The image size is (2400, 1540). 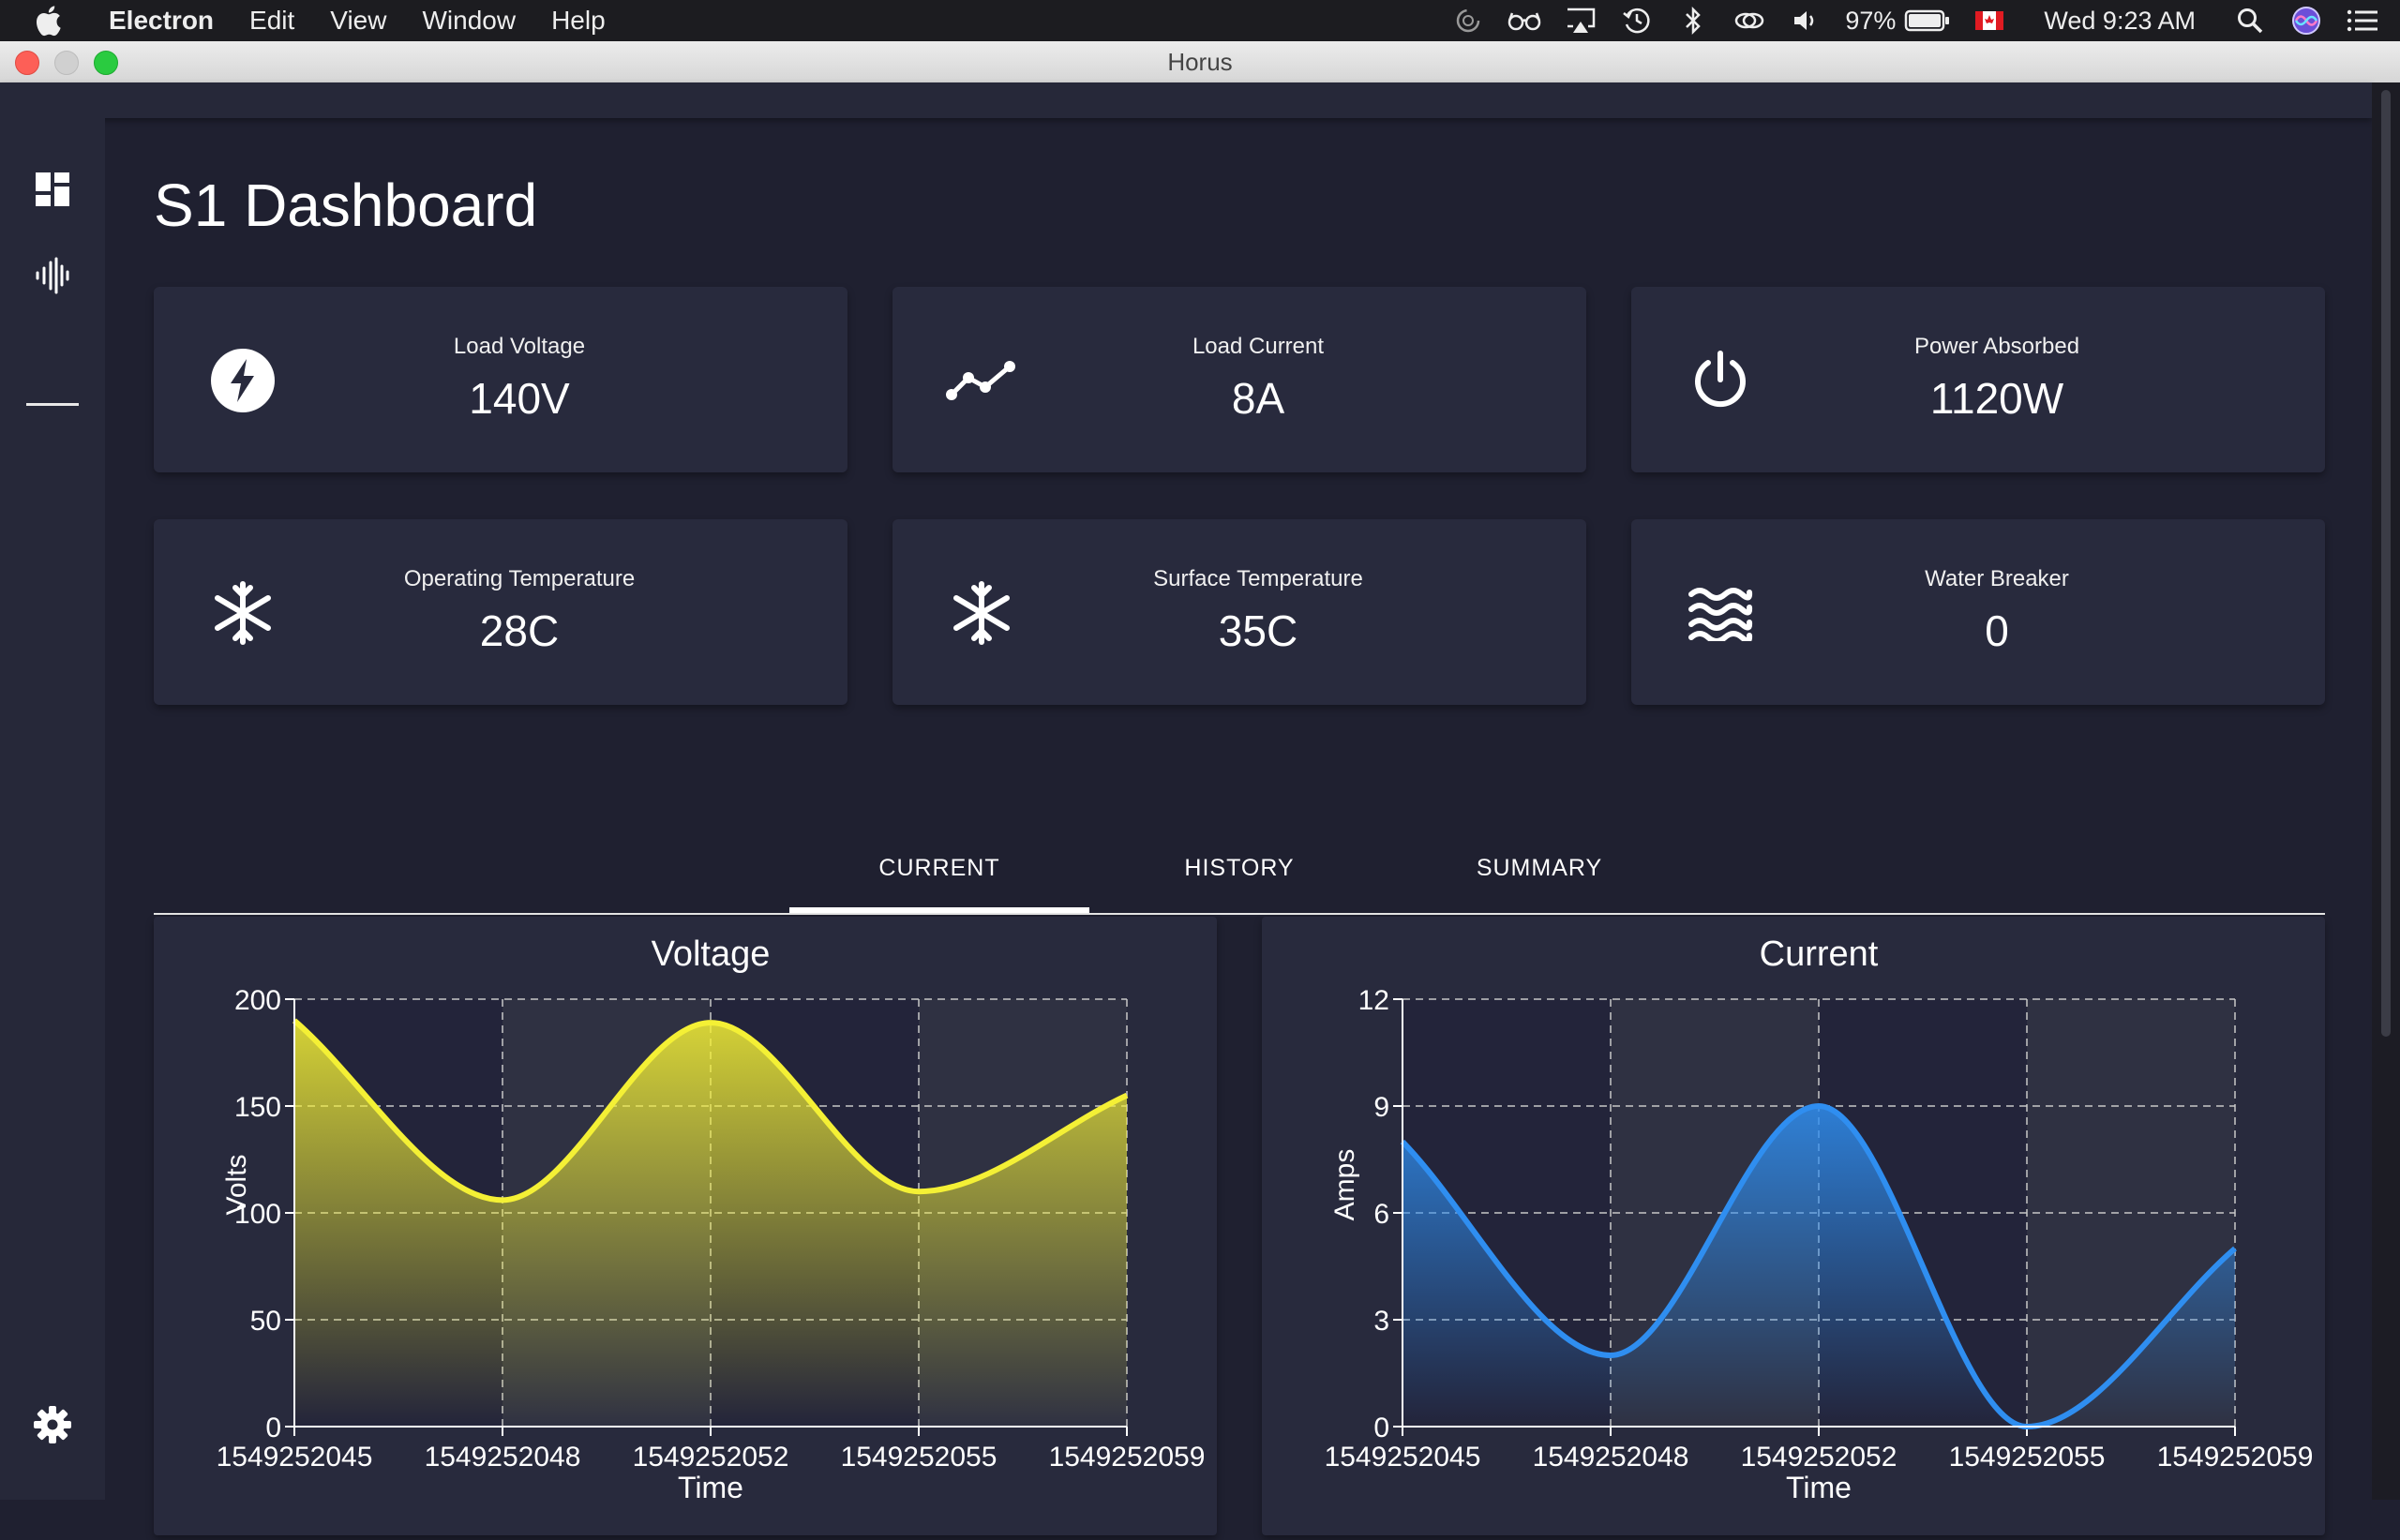 I want to click on bluetooth-icon, so click(x=1693, y=20).